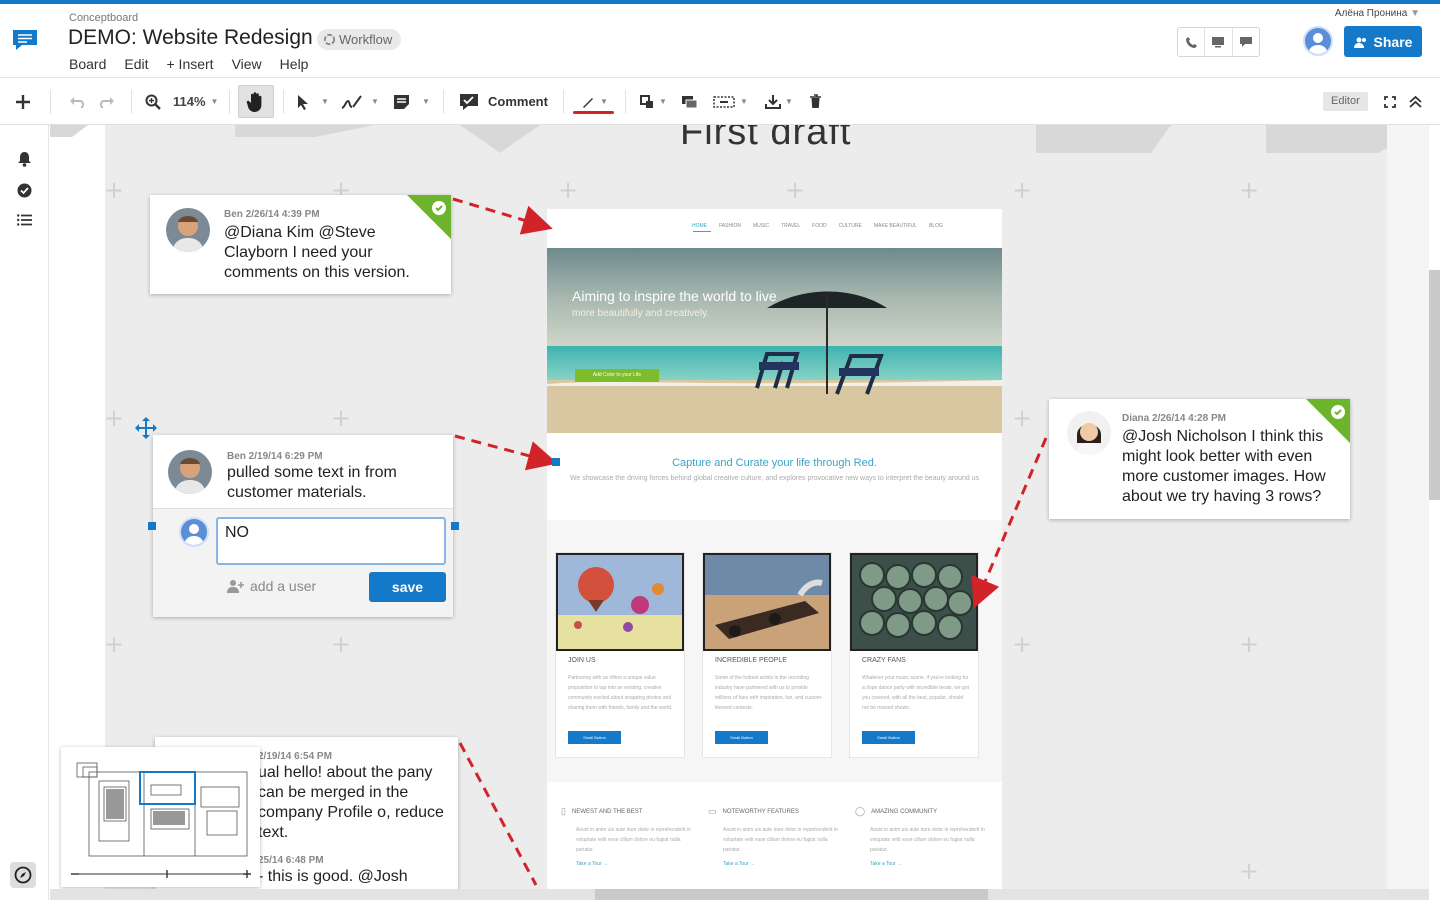 This screenshot has height=900, width=1440. What do you see at coordinates (411, 101) in the screenshot?
I see `sticky-note-button: ▼` at bounding box center [411, 101].